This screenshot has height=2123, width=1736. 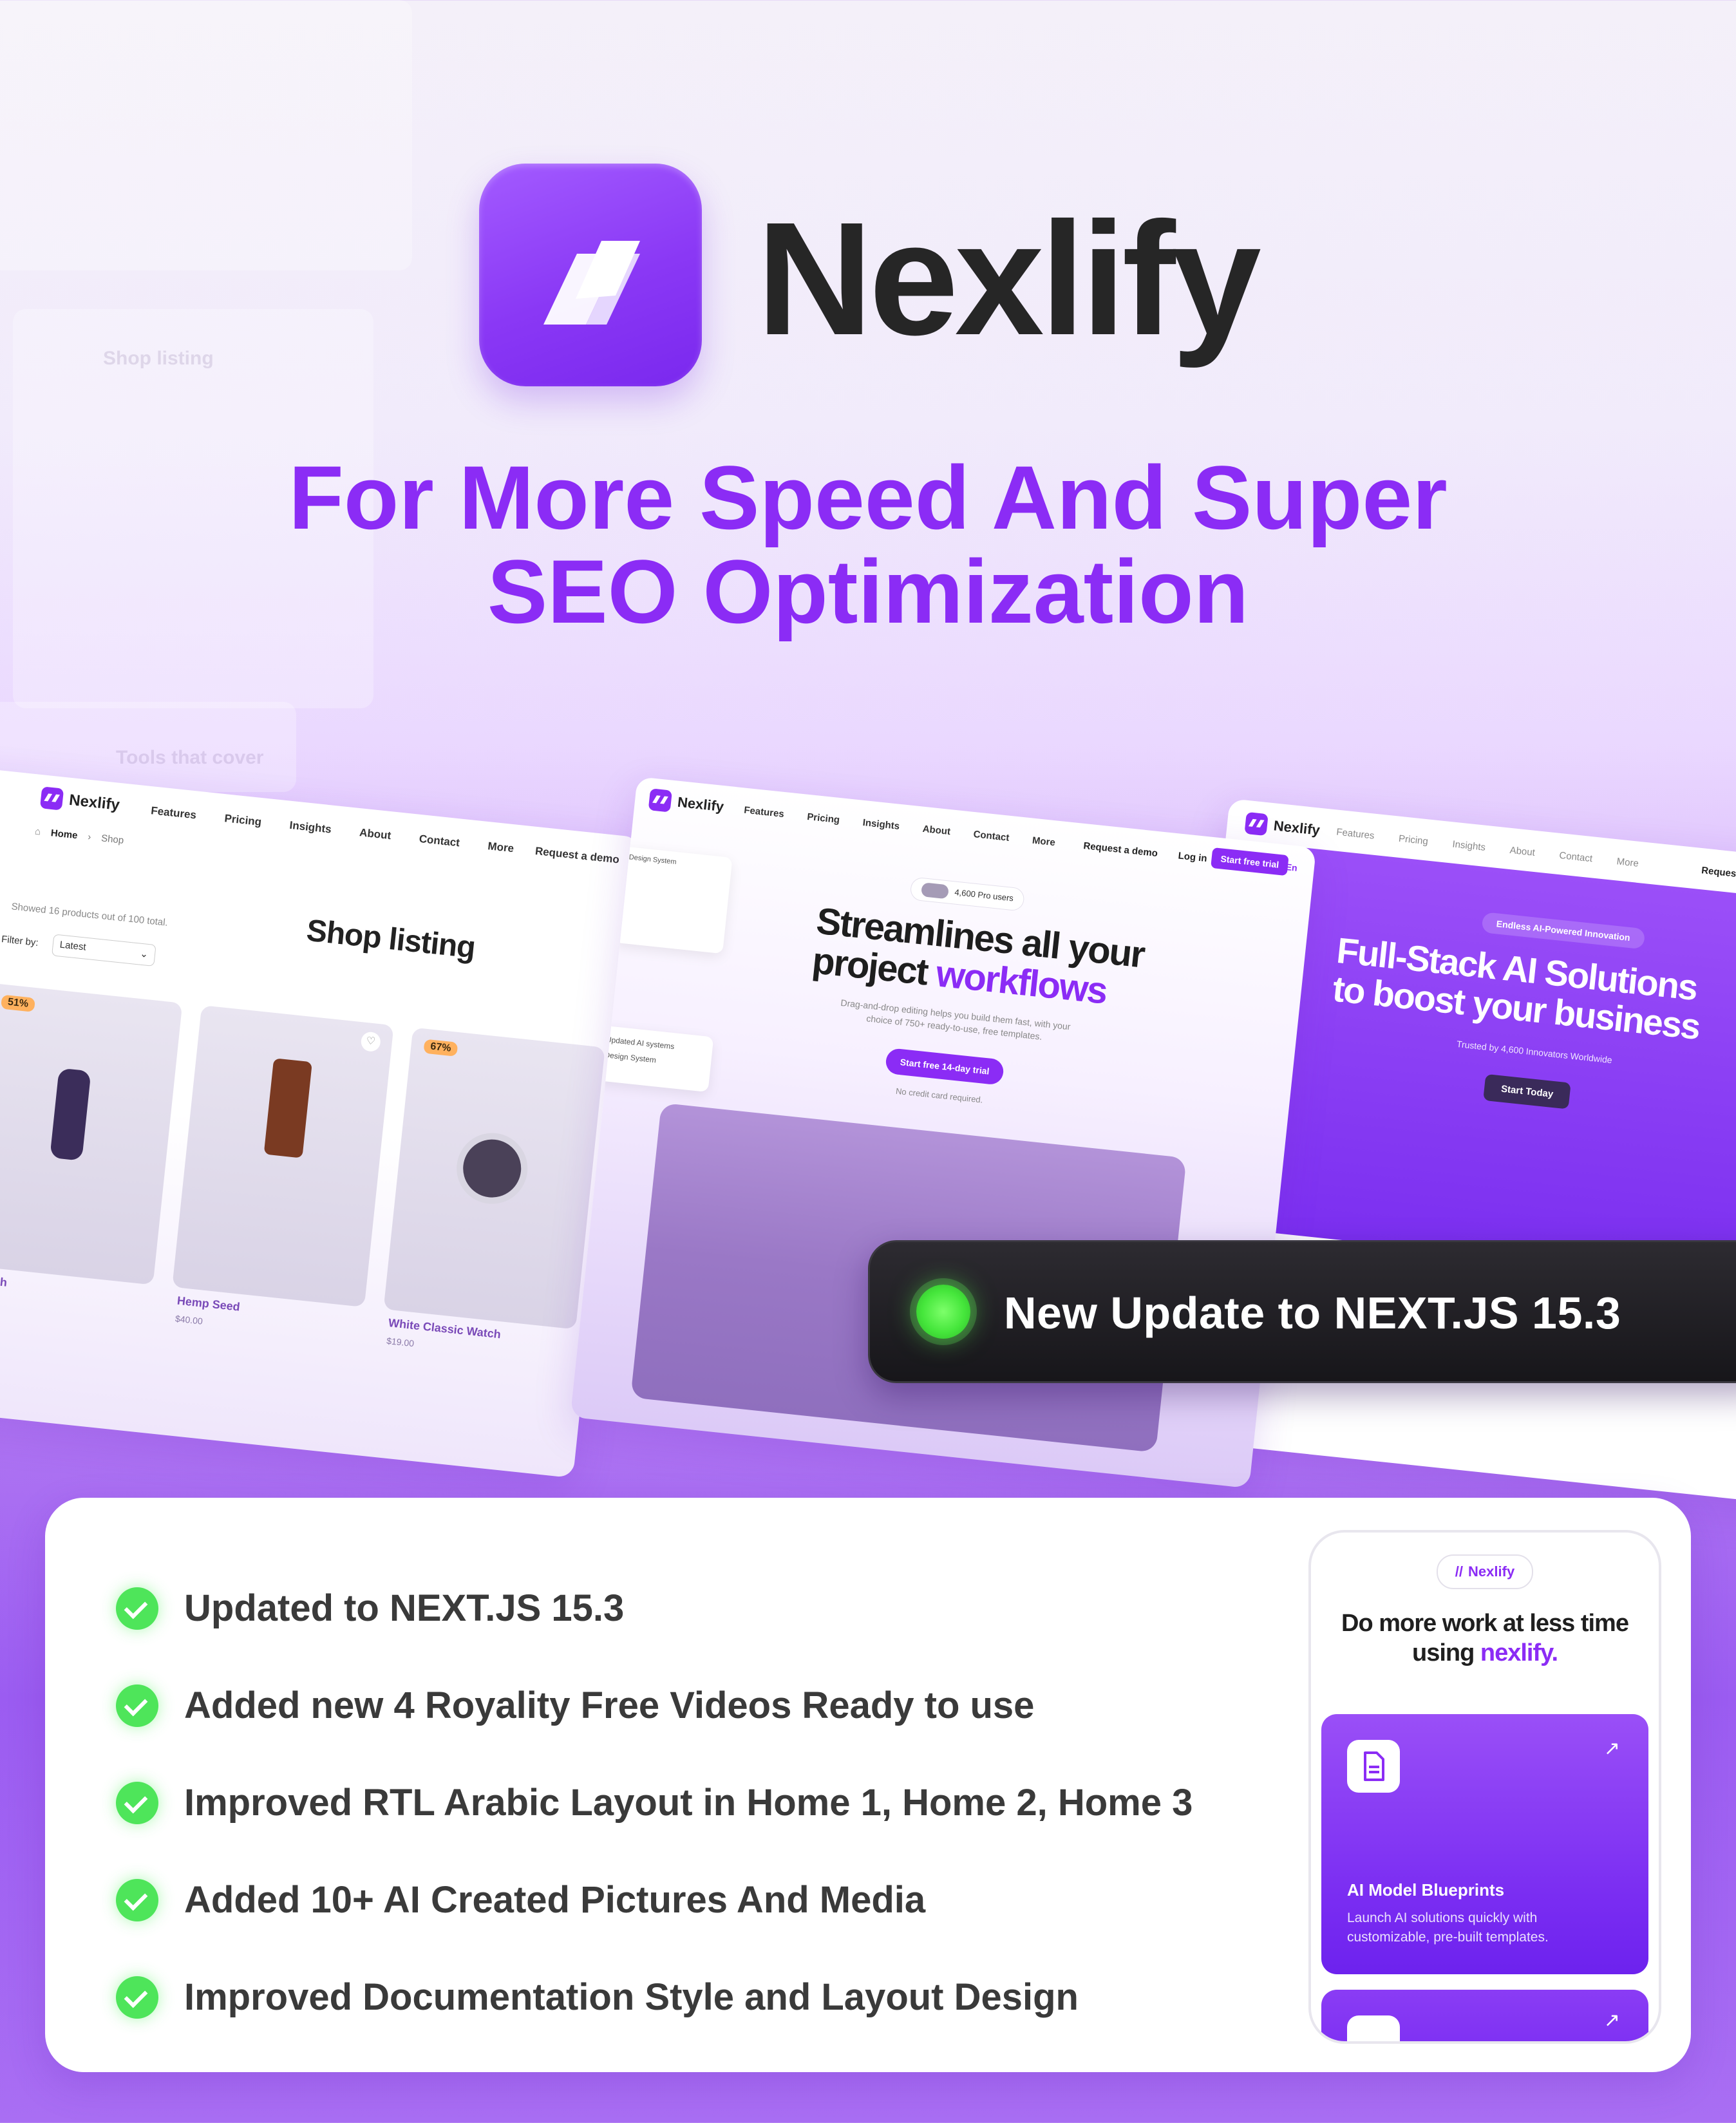 I want to click on status-dot-icon, so click(x=943, y=1312).